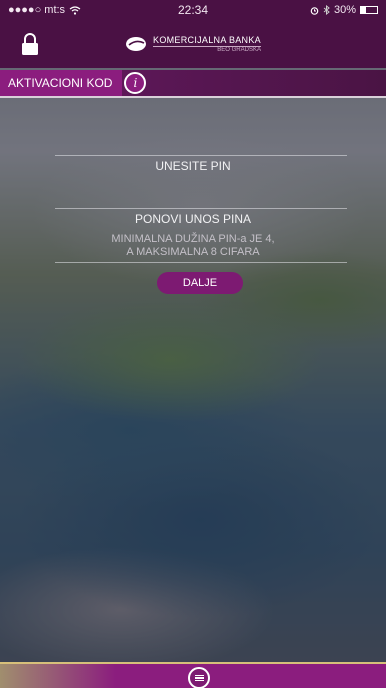 The height and width of the screenshot is (688, 386). What do you see at coordinates (193, 222) in the screenshot?
I see `repeat-pin-input: PONOVI UNOS PINA` at bounding box center [193, 222].